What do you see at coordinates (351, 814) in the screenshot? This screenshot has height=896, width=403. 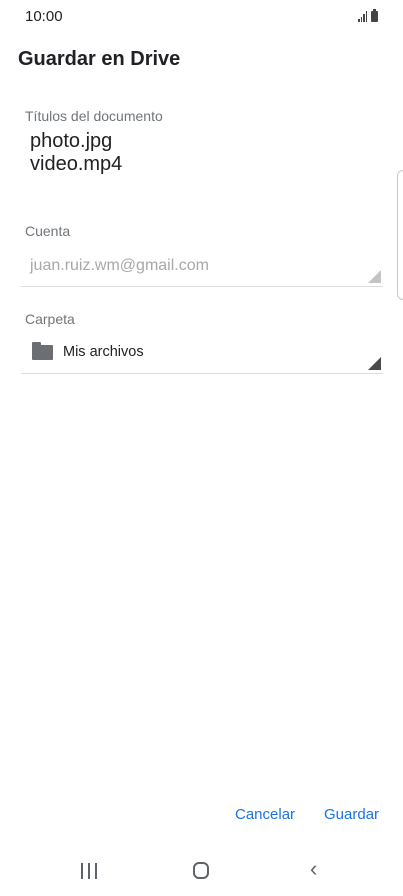 I see `save-button: Guardar` at bounding box center [351, 814].